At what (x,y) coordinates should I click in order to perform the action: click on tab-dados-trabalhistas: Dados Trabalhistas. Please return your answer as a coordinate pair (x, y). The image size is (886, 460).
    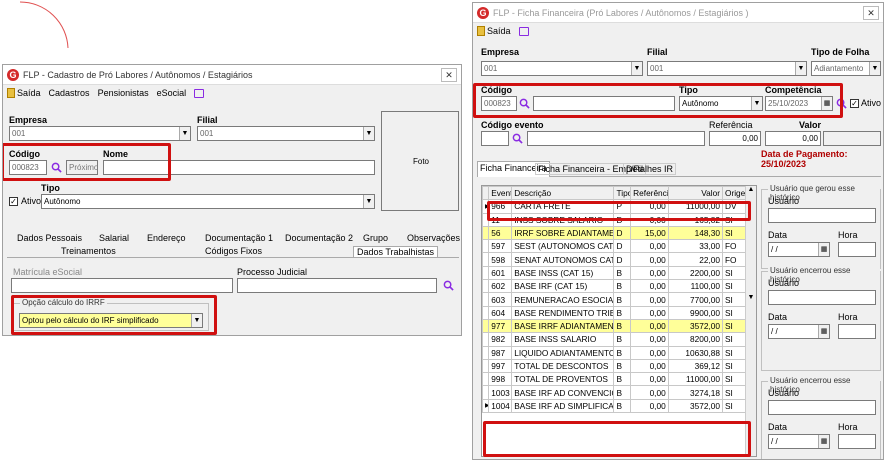
    Looking at the image, I should click on (396, 251).